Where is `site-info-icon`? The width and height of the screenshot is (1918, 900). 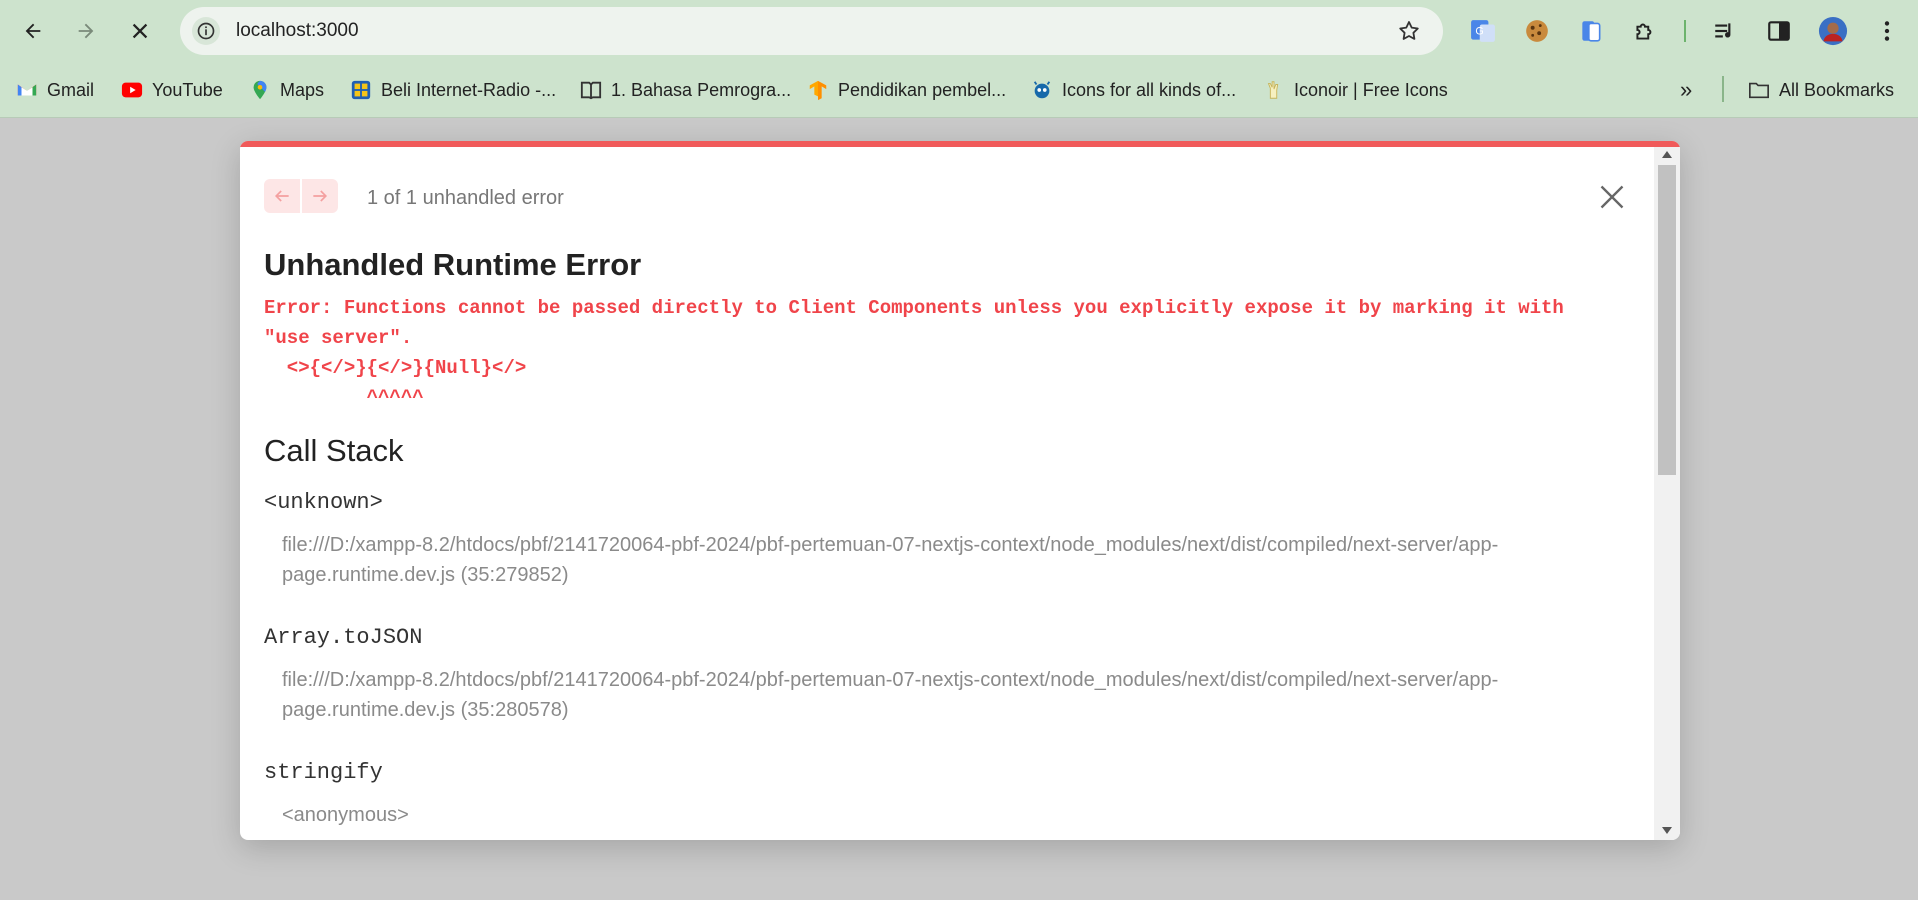 site-info-icon is located at coordinates (206, 31).